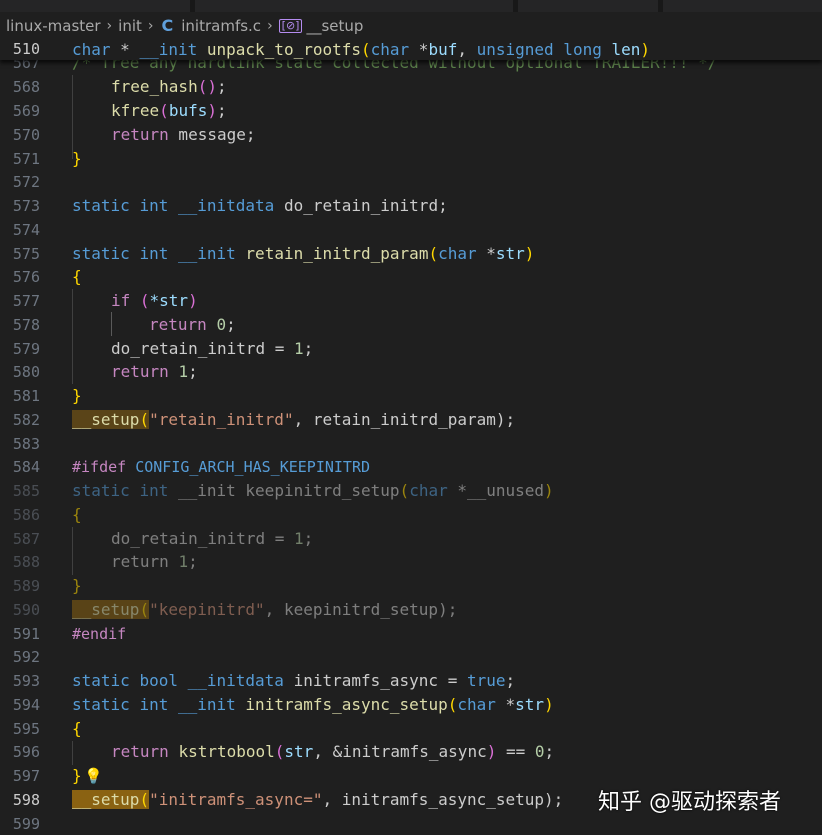 Image resolution: width=822 pixels, height=835 pixels. I want to click on code-line-inactive: 589 }, so click(411, 586).